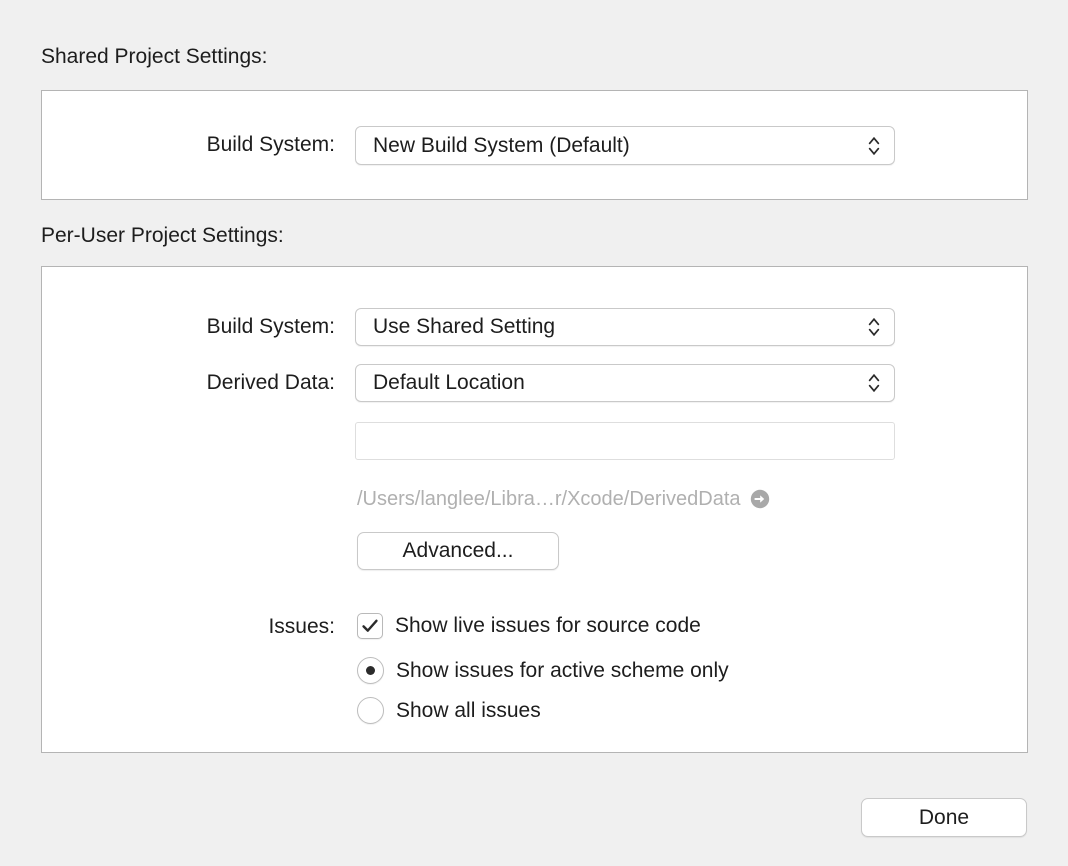  What do you see at coordinates (760, 499) in the screenshot?
I see `arrow-right-circle-icon` at bounding box center [760, 499].